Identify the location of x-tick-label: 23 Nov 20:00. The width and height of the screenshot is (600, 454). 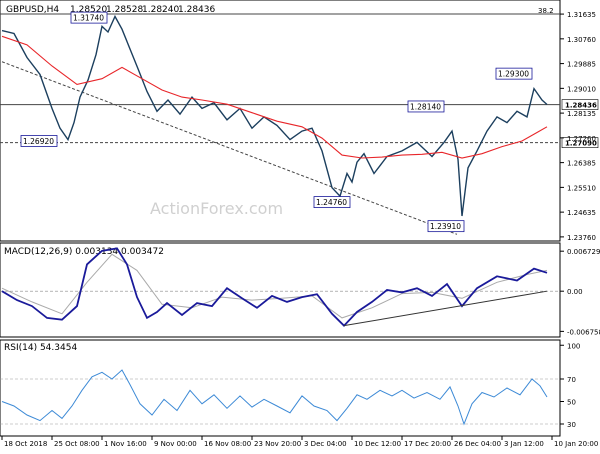
(277, 444).